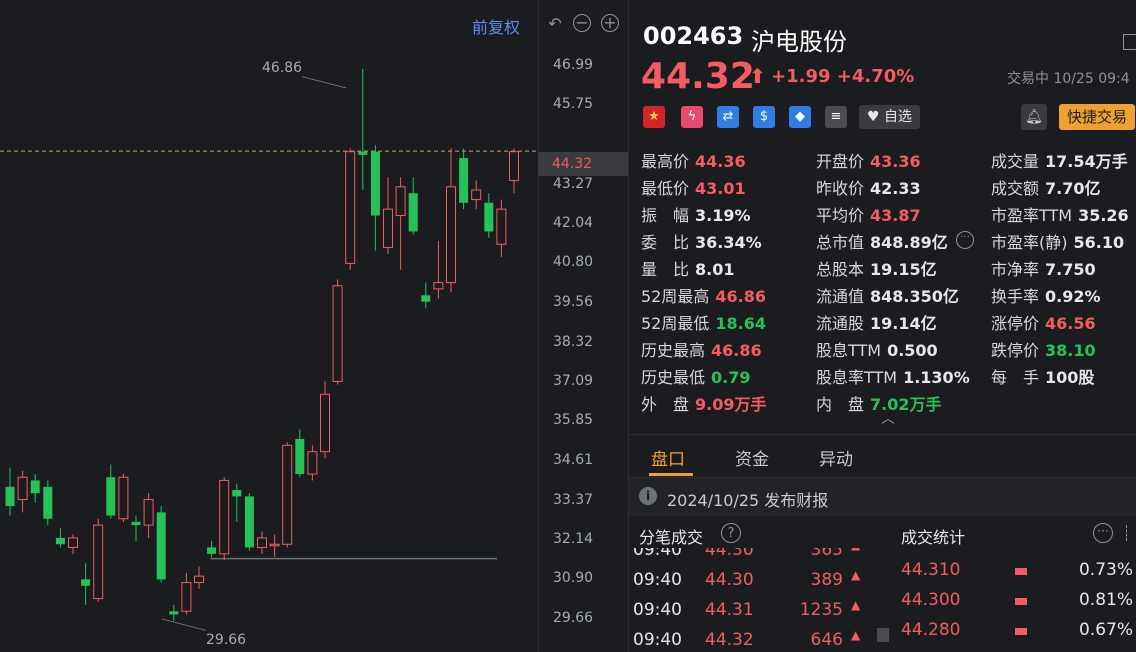 Image resolution: width=1136 pixels, height=652 pixels. I want to click on stat-item: 最高价 44.36, so click(693, 160).